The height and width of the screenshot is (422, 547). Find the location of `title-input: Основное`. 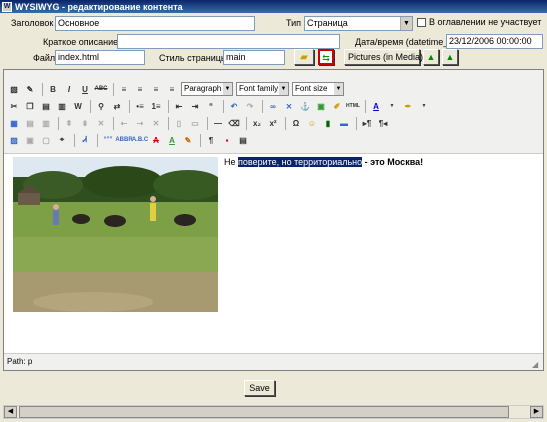

title-input: Основное is located at coordinates (155, 23).